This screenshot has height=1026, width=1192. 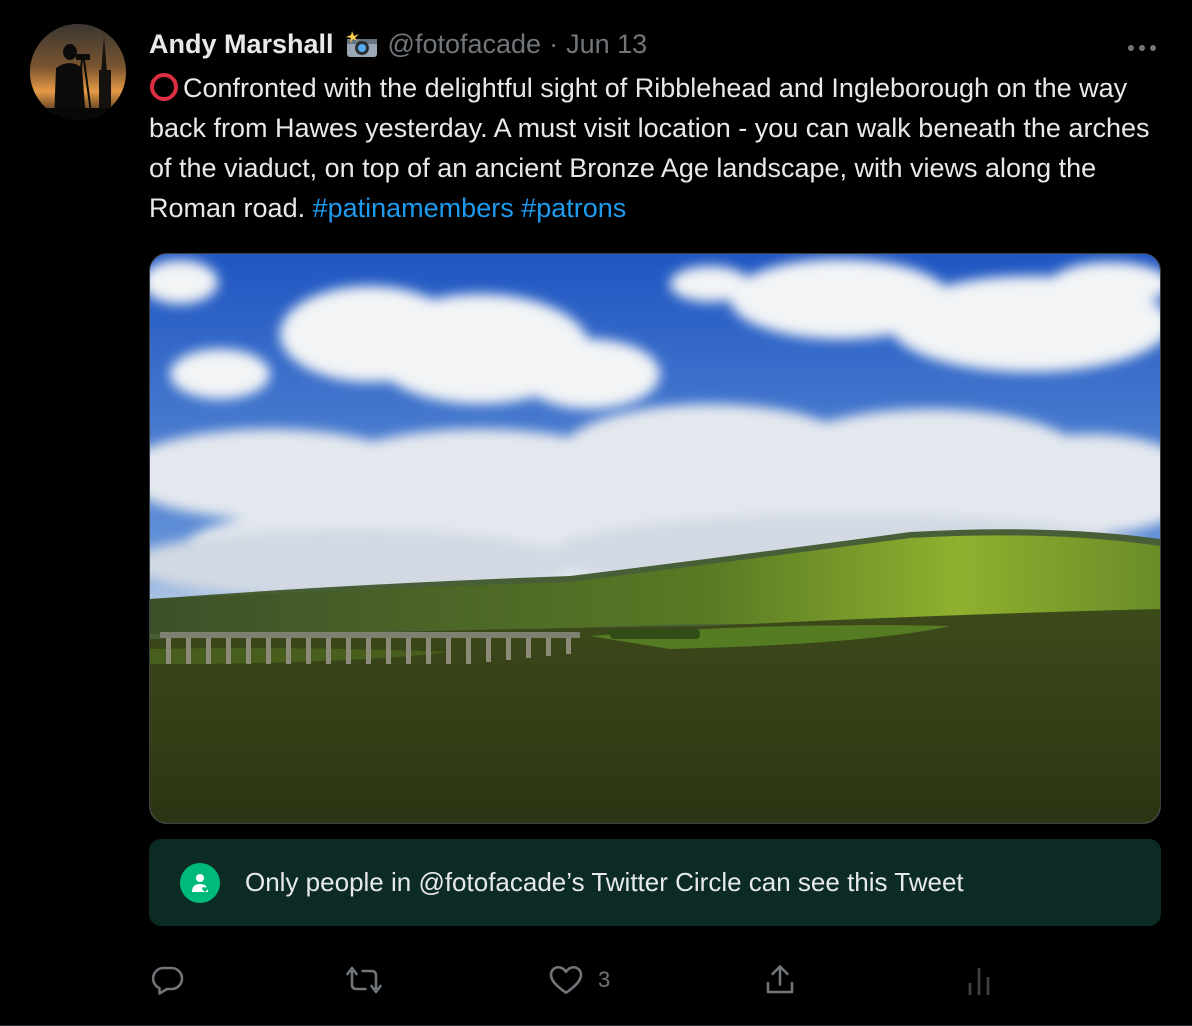 What do you see at coordinates (606, 44) in the screenshot?
I see `tweet-date: Jun 13` at bounding box center [606, 44].